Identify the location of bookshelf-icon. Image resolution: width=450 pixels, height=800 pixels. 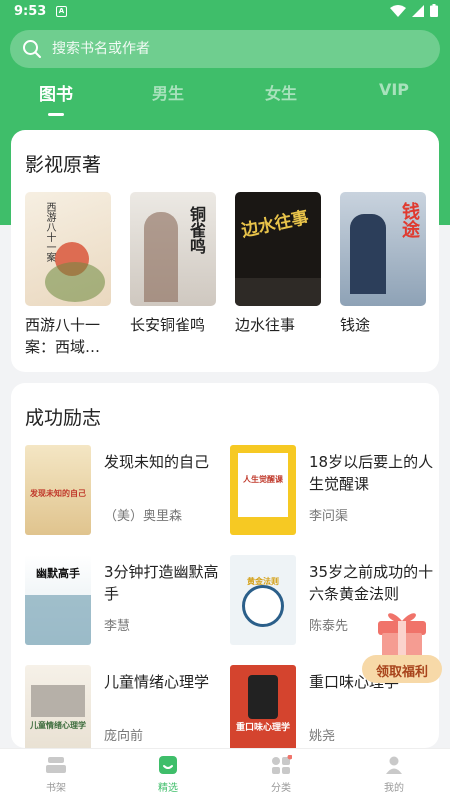
(56, 765).